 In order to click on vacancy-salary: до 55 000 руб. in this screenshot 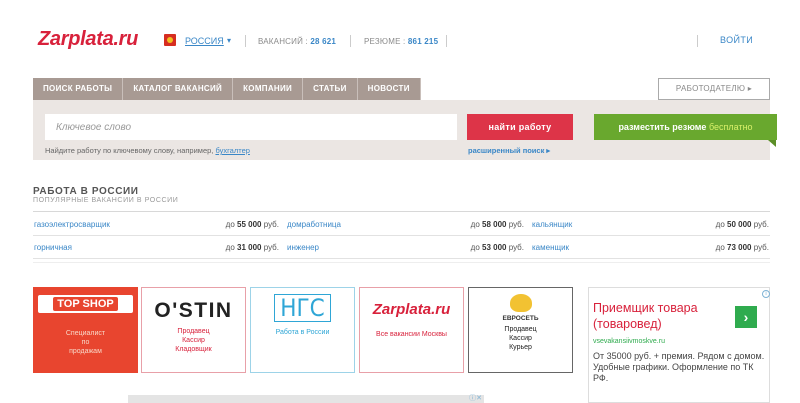, I will do `click(252, 224)`.